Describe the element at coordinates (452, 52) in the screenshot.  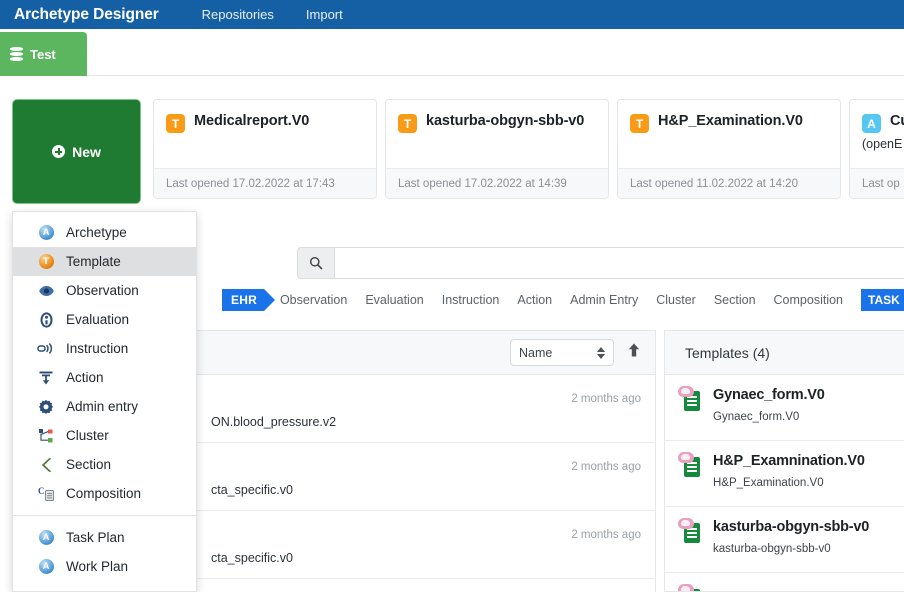
I see `workspace-tab-bar: Test` at that location.